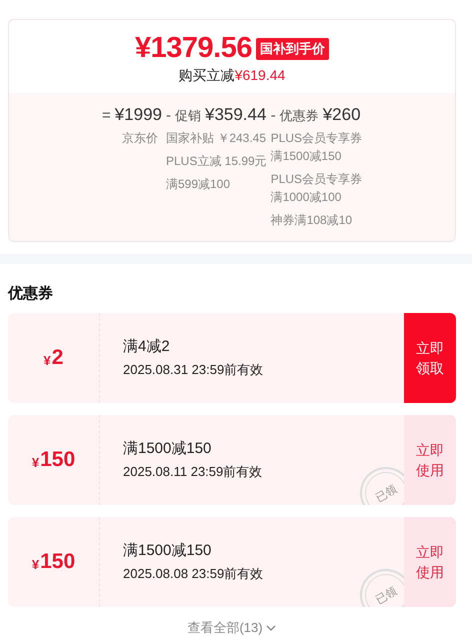 This screenshot has height=643, width=472. I want to click on breakdown-detail: PLUS立减 15.99元, so click(216, 161).